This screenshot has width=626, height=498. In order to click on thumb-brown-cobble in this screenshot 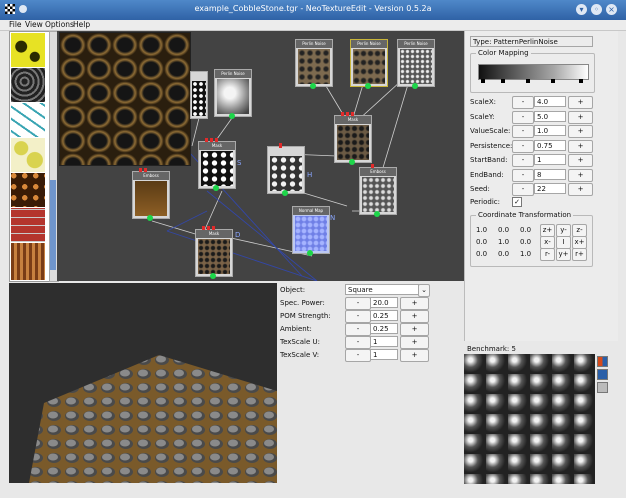, I will do `click(28, 190)`.